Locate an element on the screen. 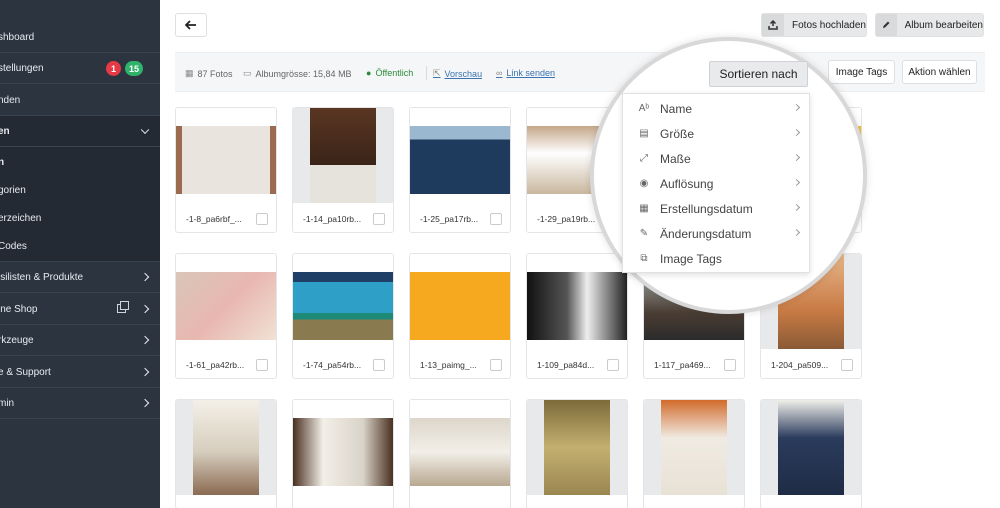 Image resolution: width=1000 pixels, height=508 pixels. album-size-text: Albumgrösse: 15,84 MB is located at coordinates (303, 73).